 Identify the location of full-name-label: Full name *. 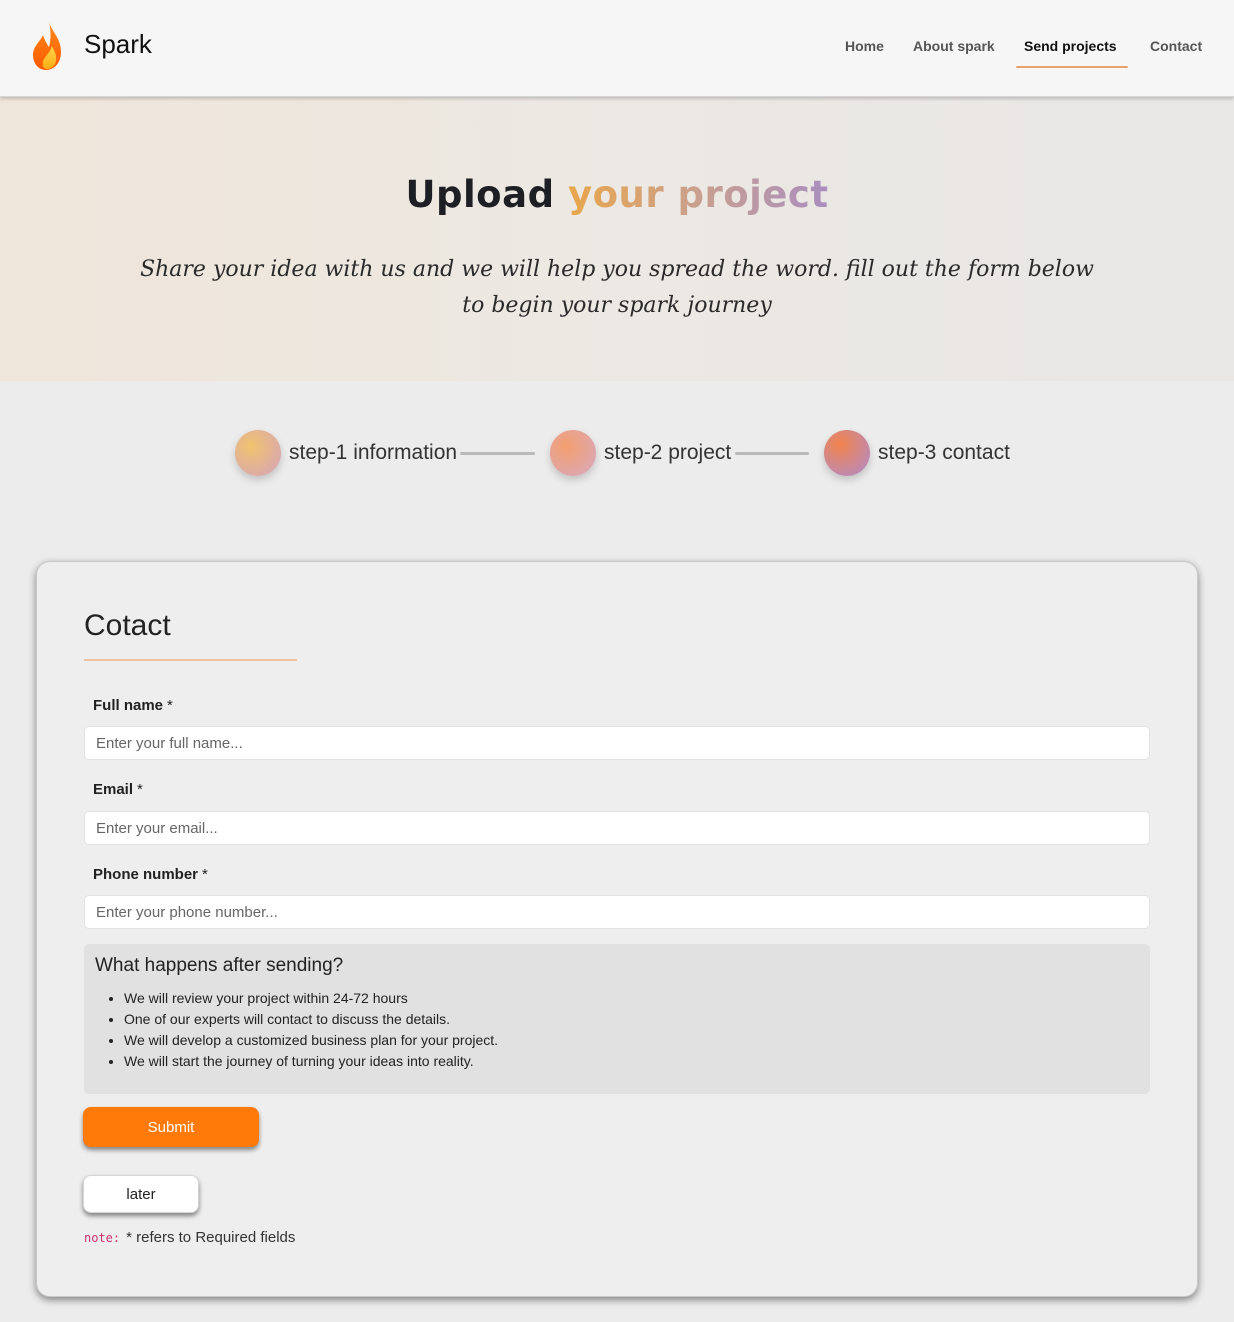
(133, 705).